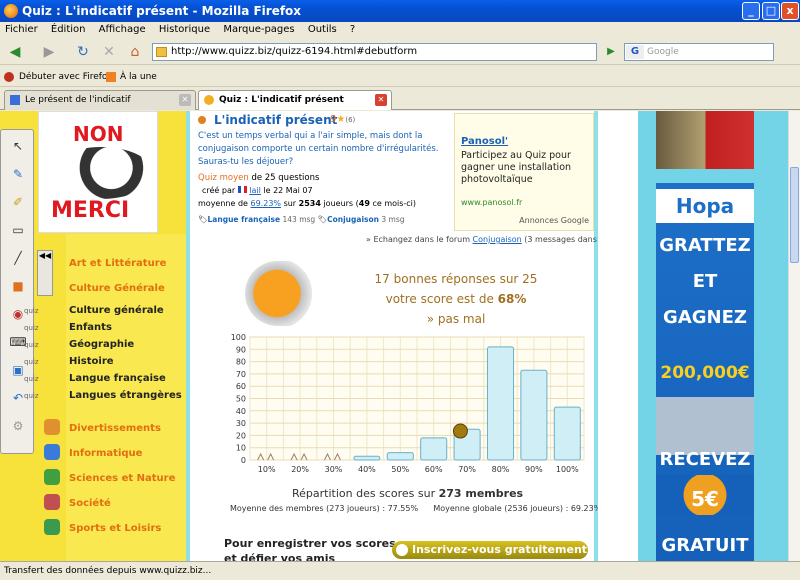  What do you see at coordinates (611, 52) in the screenshot?
I see `go-button: ▶` at bounding box center [611, 52].